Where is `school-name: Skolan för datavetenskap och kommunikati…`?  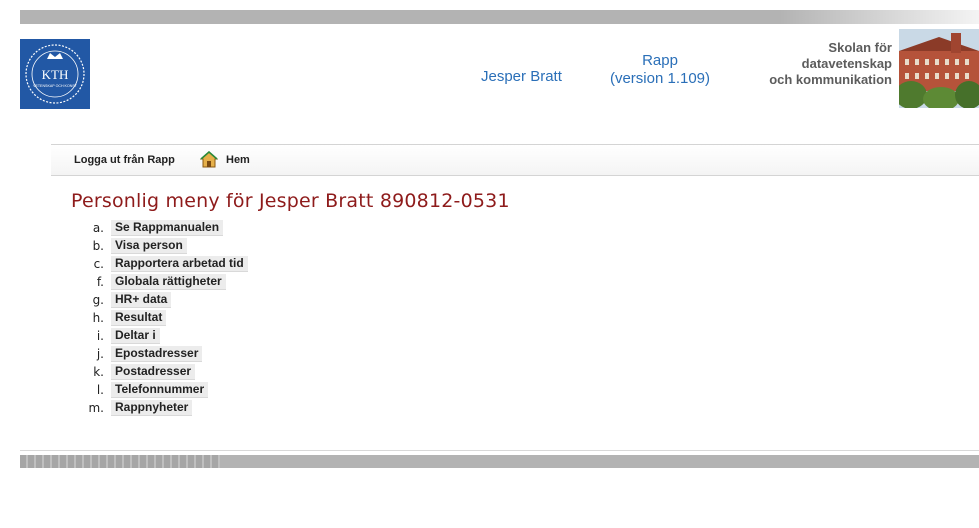 school-name: Skolan för datavetenskap och kommunikati… is located at coordinates (815, 64).